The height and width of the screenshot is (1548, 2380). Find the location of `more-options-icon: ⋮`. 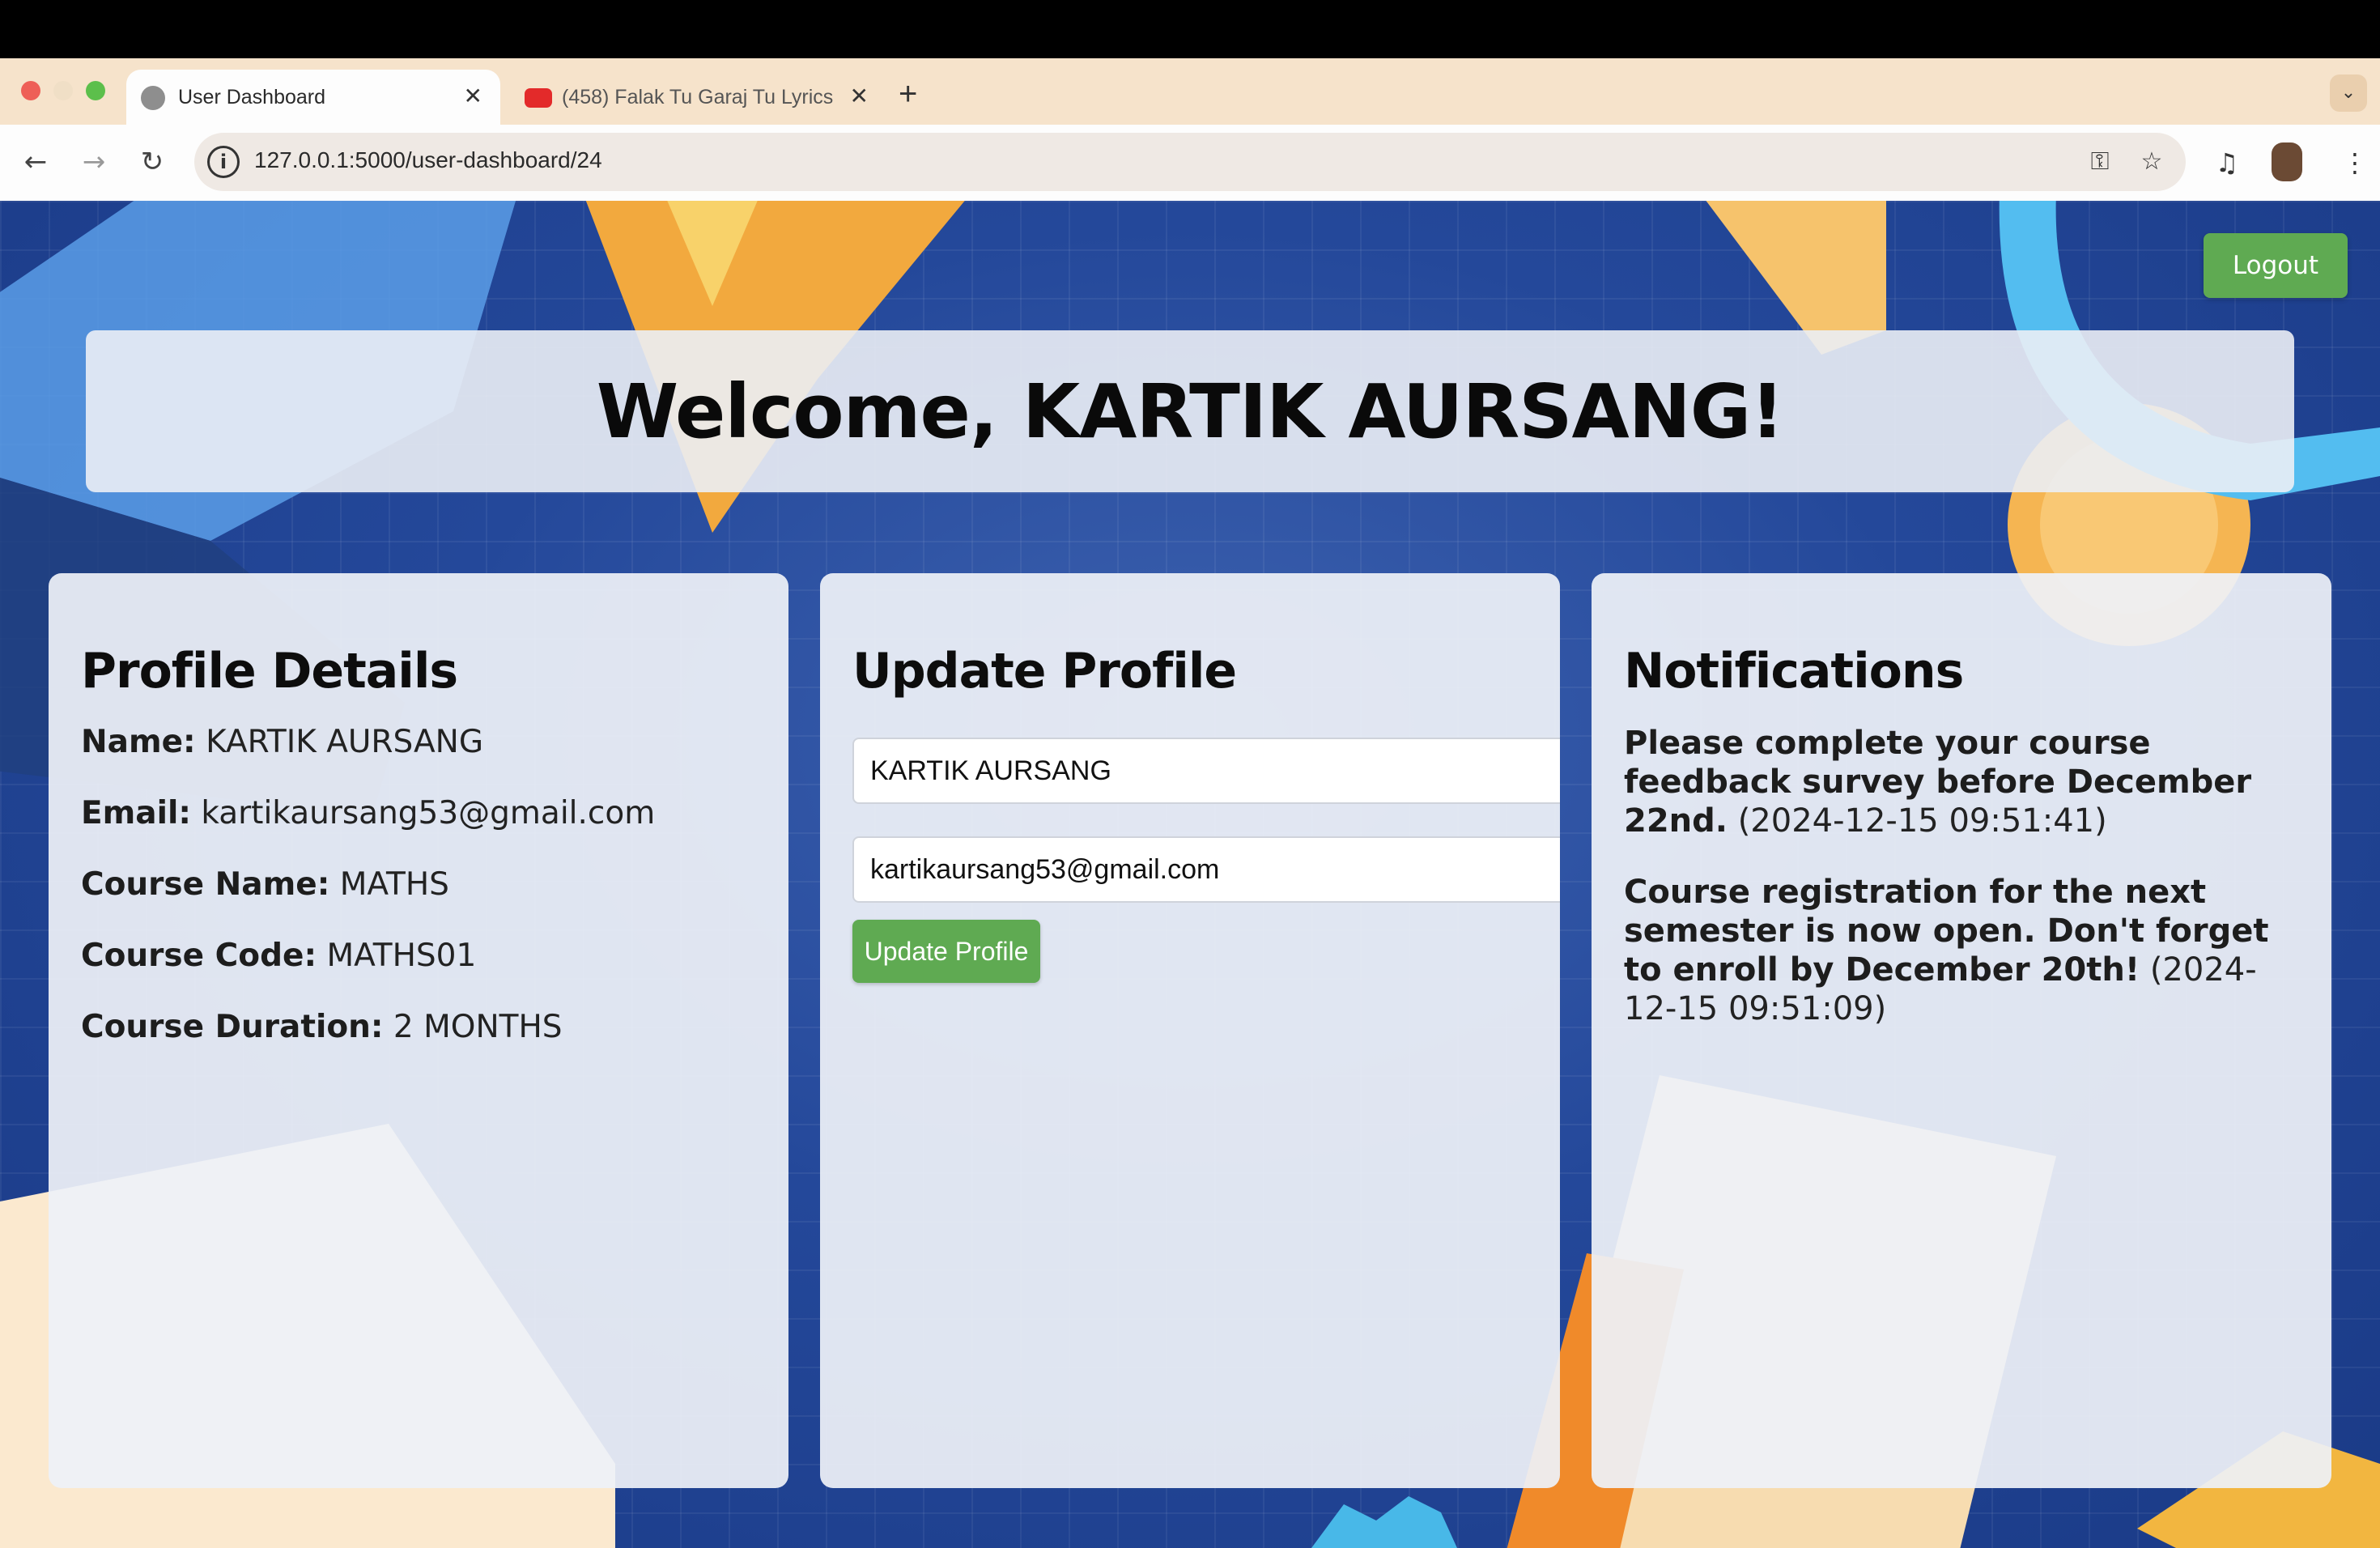

more-options-icon: ⋮ is located at coordinates (2355, 162).